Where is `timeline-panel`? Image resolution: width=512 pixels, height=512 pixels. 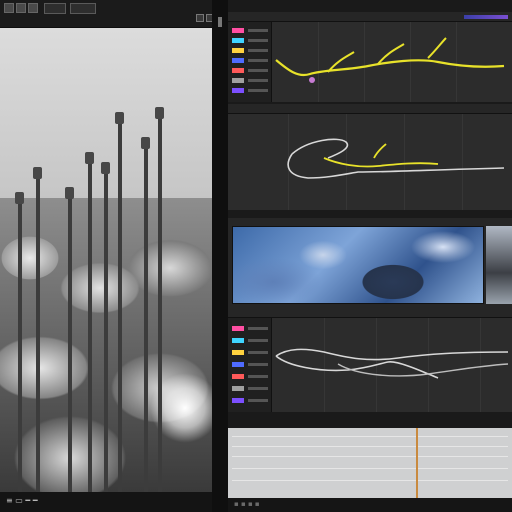
timeline-panel is located at coordinates (370, 463).